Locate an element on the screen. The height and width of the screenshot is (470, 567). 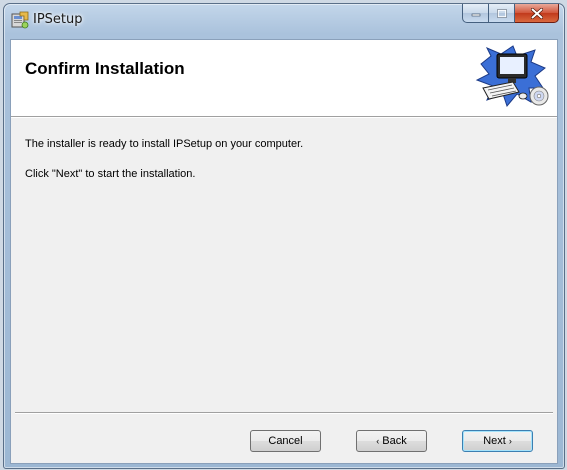
cancel-button: Cancel is located at coordinates (285, 441).